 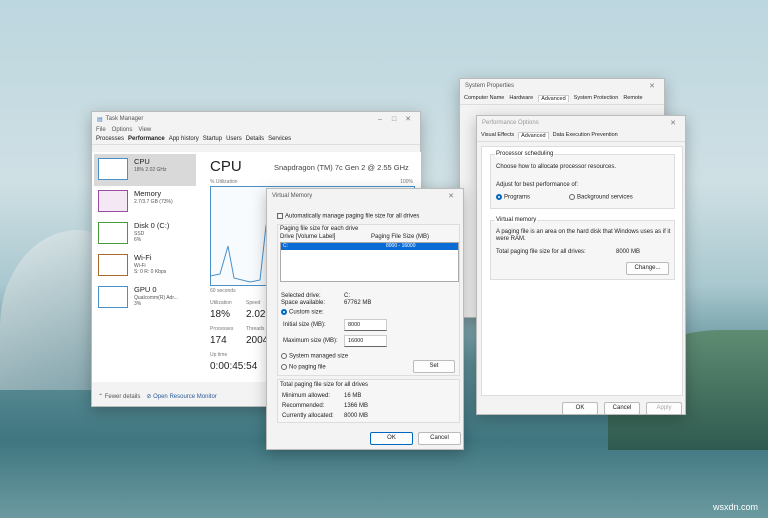 I want to click on label: Wi-Fi, so click(x=143, y=257).